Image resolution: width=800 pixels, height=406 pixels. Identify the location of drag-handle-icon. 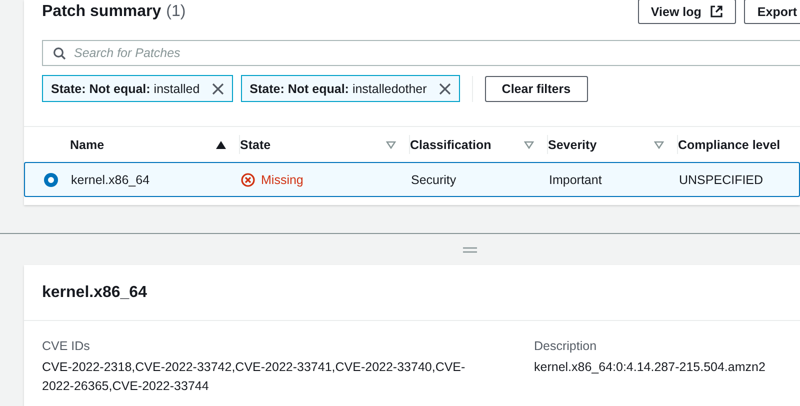
(470, 249).